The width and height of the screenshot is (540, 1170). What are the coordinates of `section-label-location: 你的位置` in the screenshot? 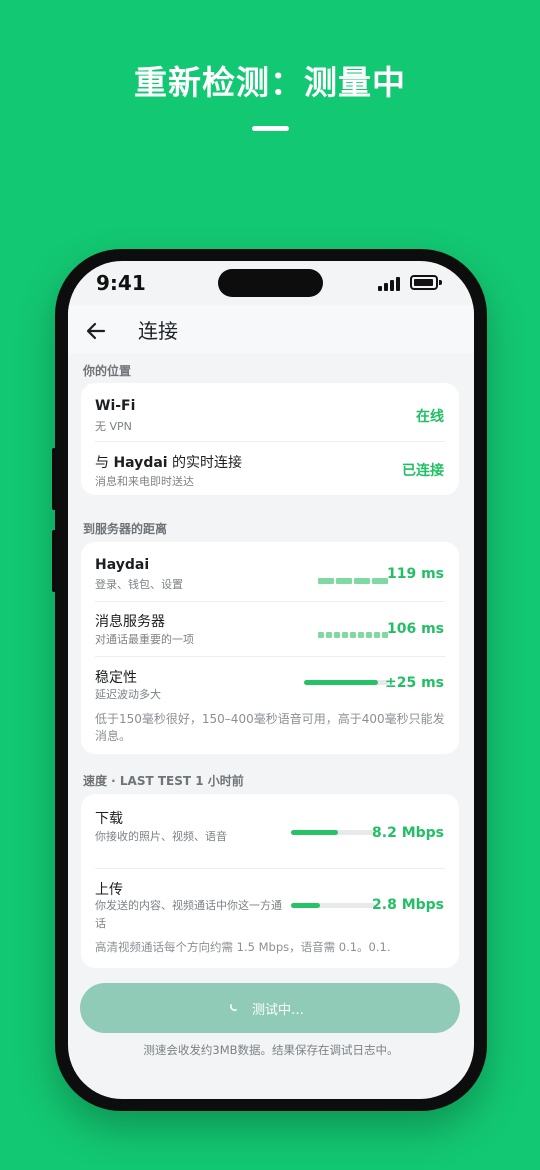 It's located at (107, 371).